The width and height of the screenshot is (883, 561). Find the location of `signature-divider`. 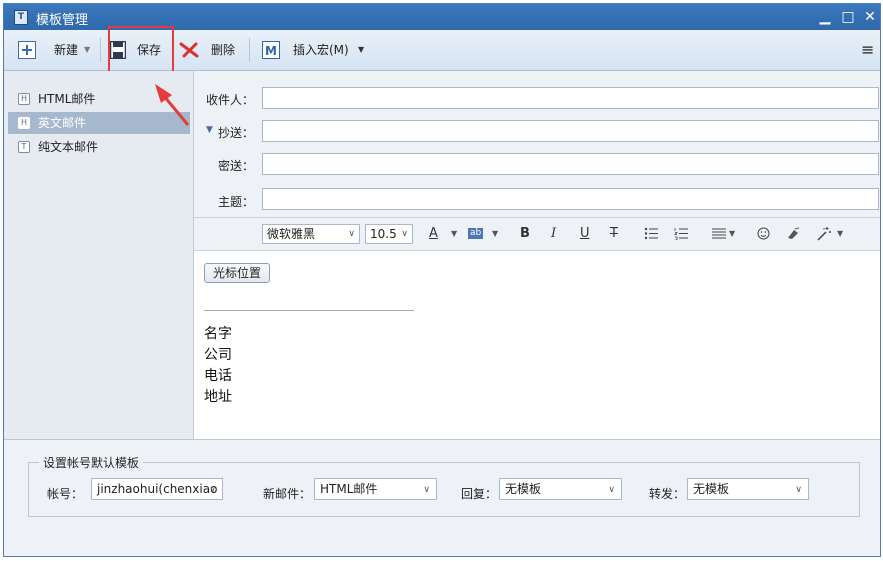

signature-divider is located at coordinates (309, 310).